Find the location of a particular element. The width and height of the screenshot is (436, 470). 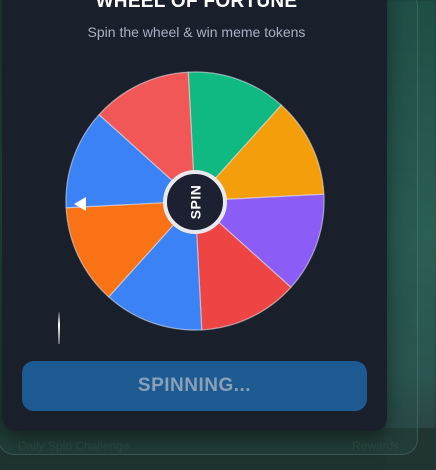

spin-hub-label: SPIN is located at coordinates (195, 202).